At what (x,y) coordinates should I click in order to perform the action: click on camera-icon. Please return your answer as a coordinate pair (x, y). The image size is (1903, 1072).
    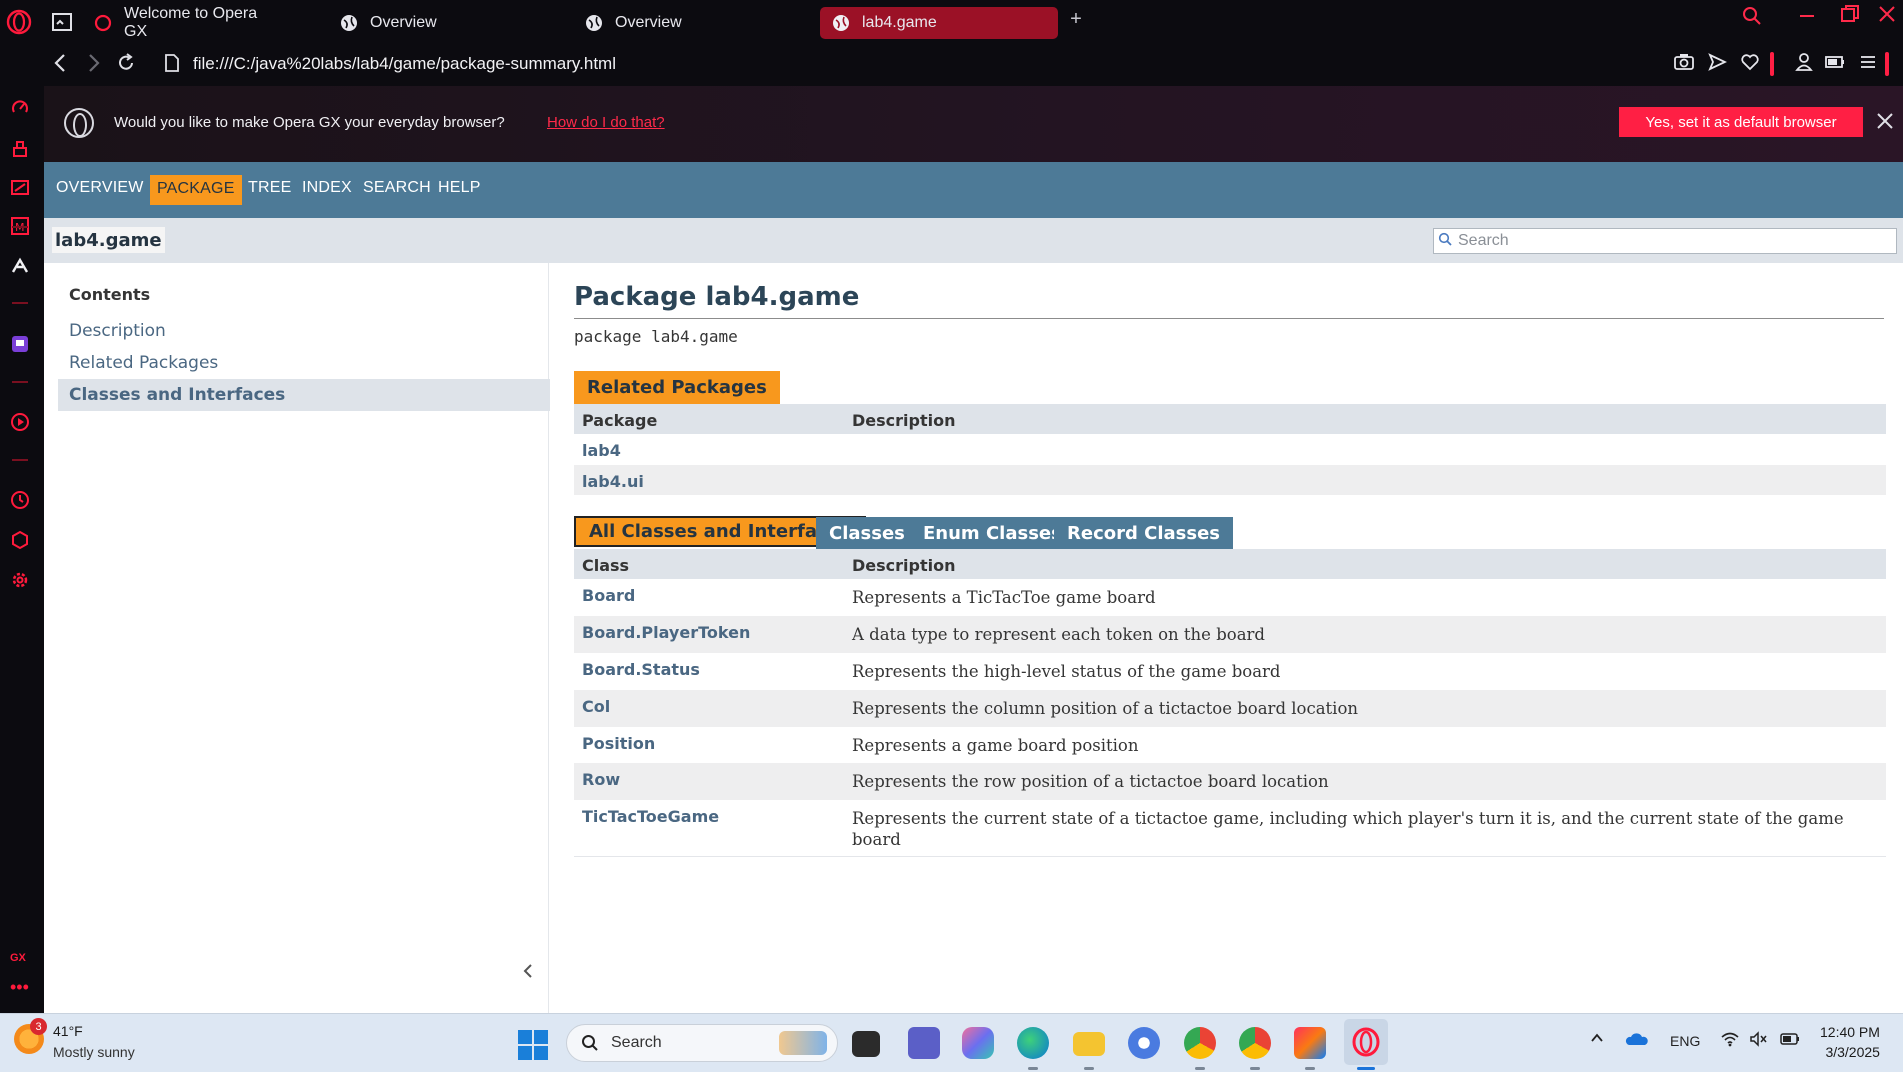
    Looking at the image, I should click on (1684, 65).